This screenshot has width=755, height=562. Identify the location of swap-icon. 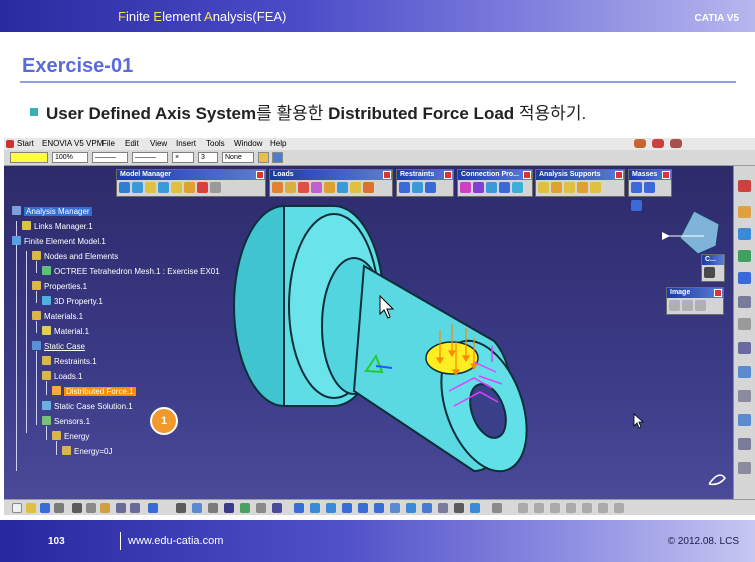
(475, 508).